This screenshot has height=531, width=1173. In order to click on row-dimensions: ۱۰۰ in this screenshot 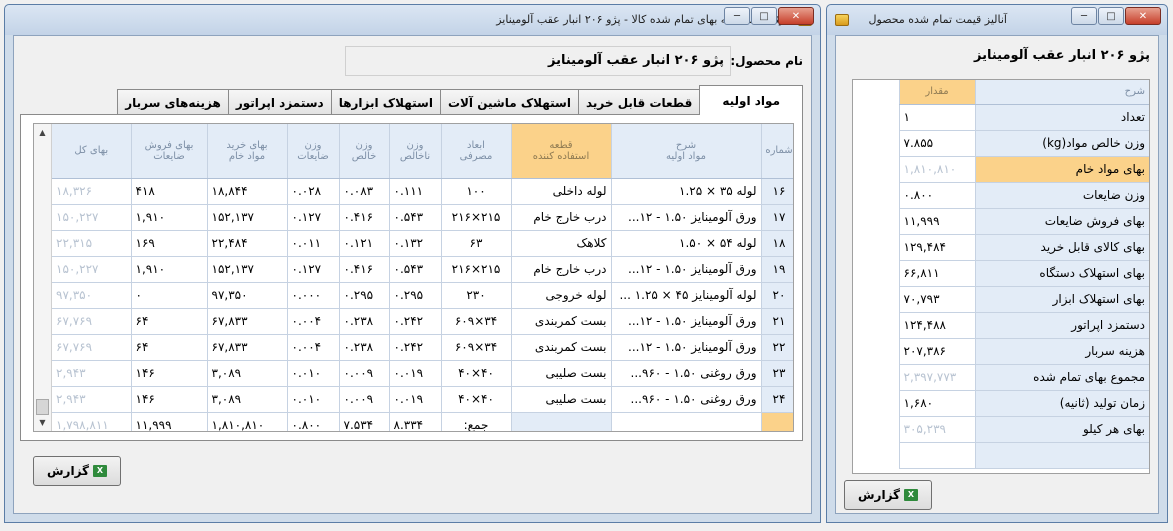, I will do `click(476, 191)`.